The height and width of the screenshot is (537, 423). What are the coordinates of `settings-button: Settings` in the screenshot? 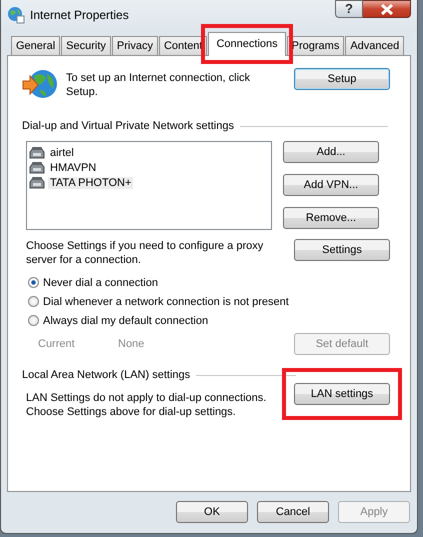 It's located at (342, 250).